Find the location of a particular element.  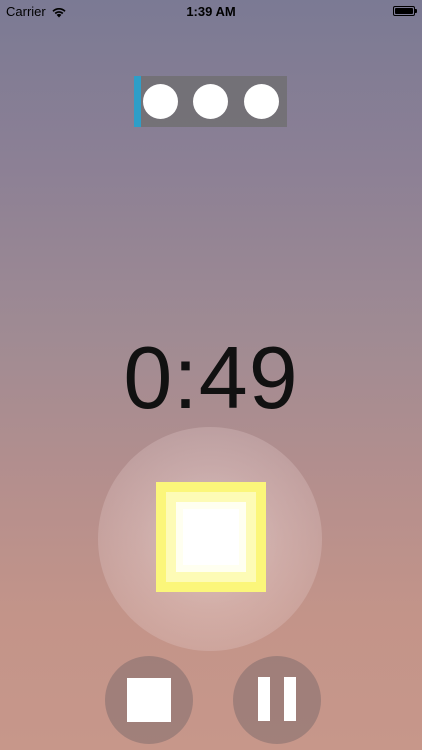

round-indicator is located at coordinates (210, 101).